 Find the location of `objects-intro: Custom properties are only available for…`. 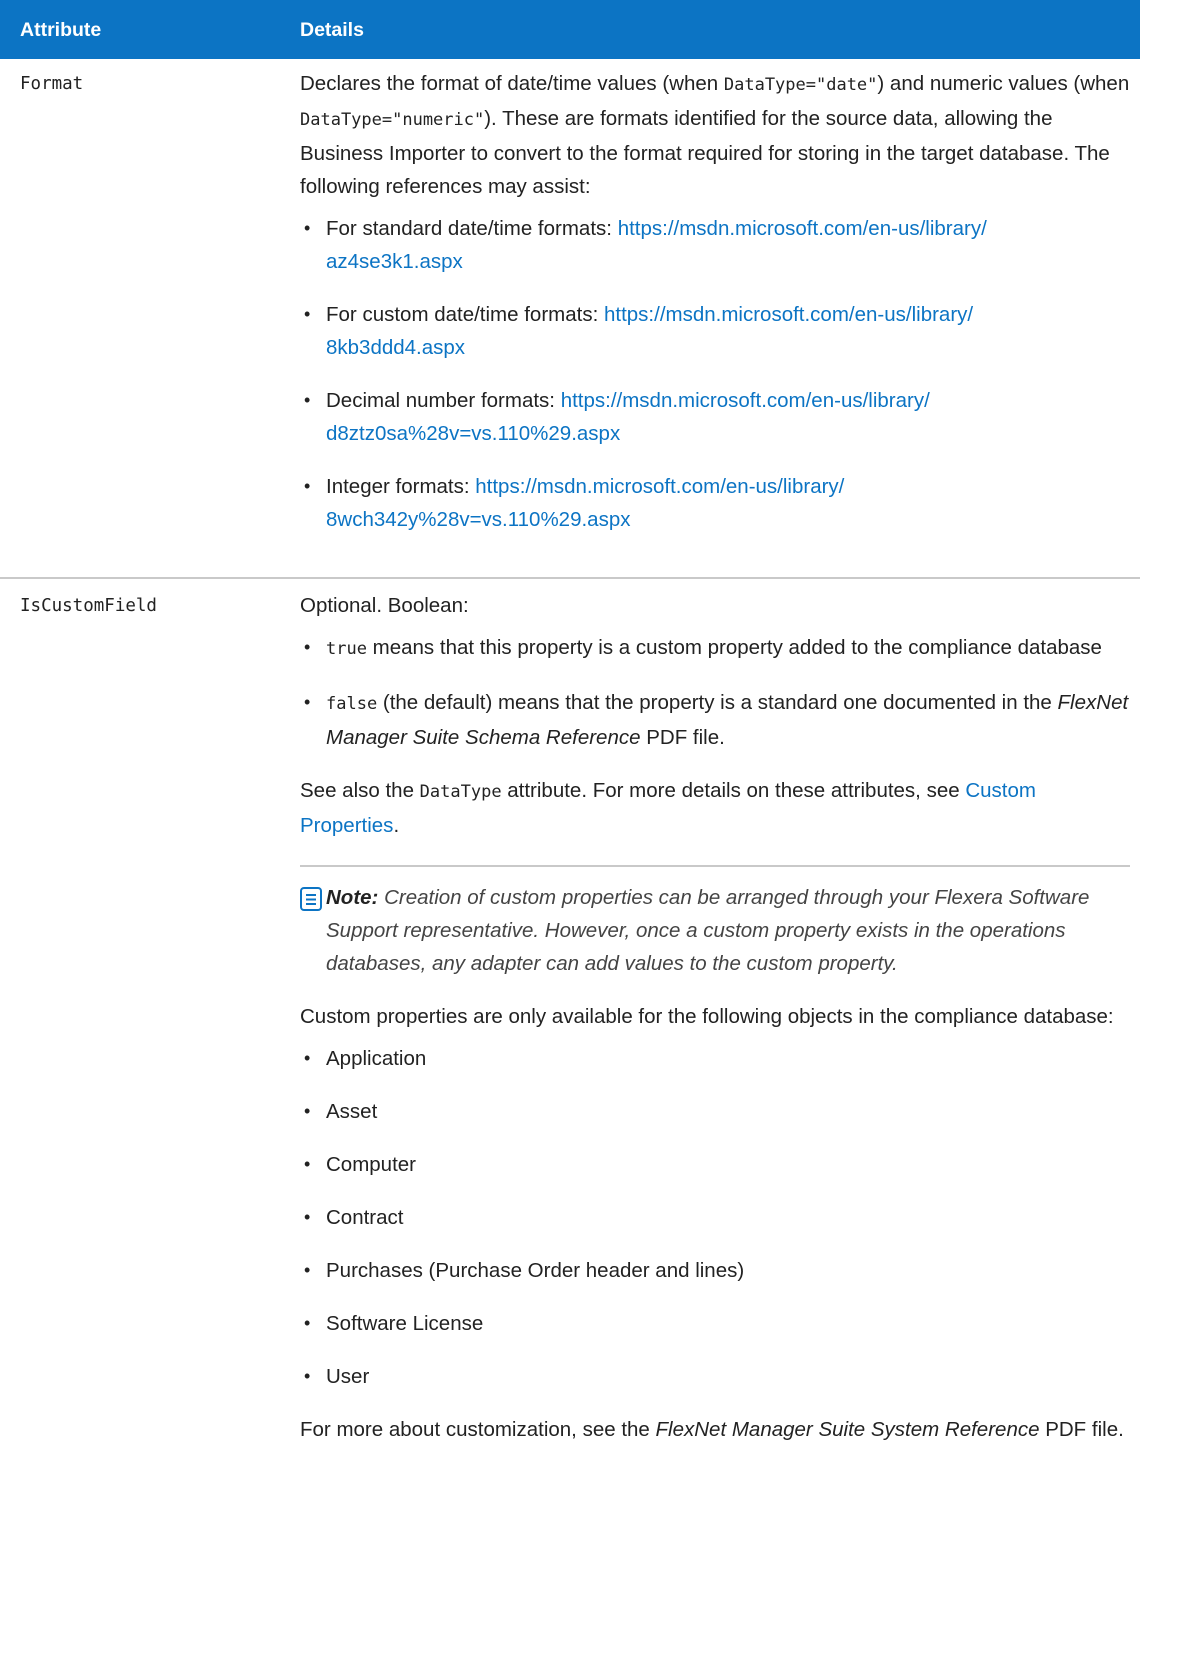

objects-intro: Custom properties are only available for… is located at coordinates (707, 1016).